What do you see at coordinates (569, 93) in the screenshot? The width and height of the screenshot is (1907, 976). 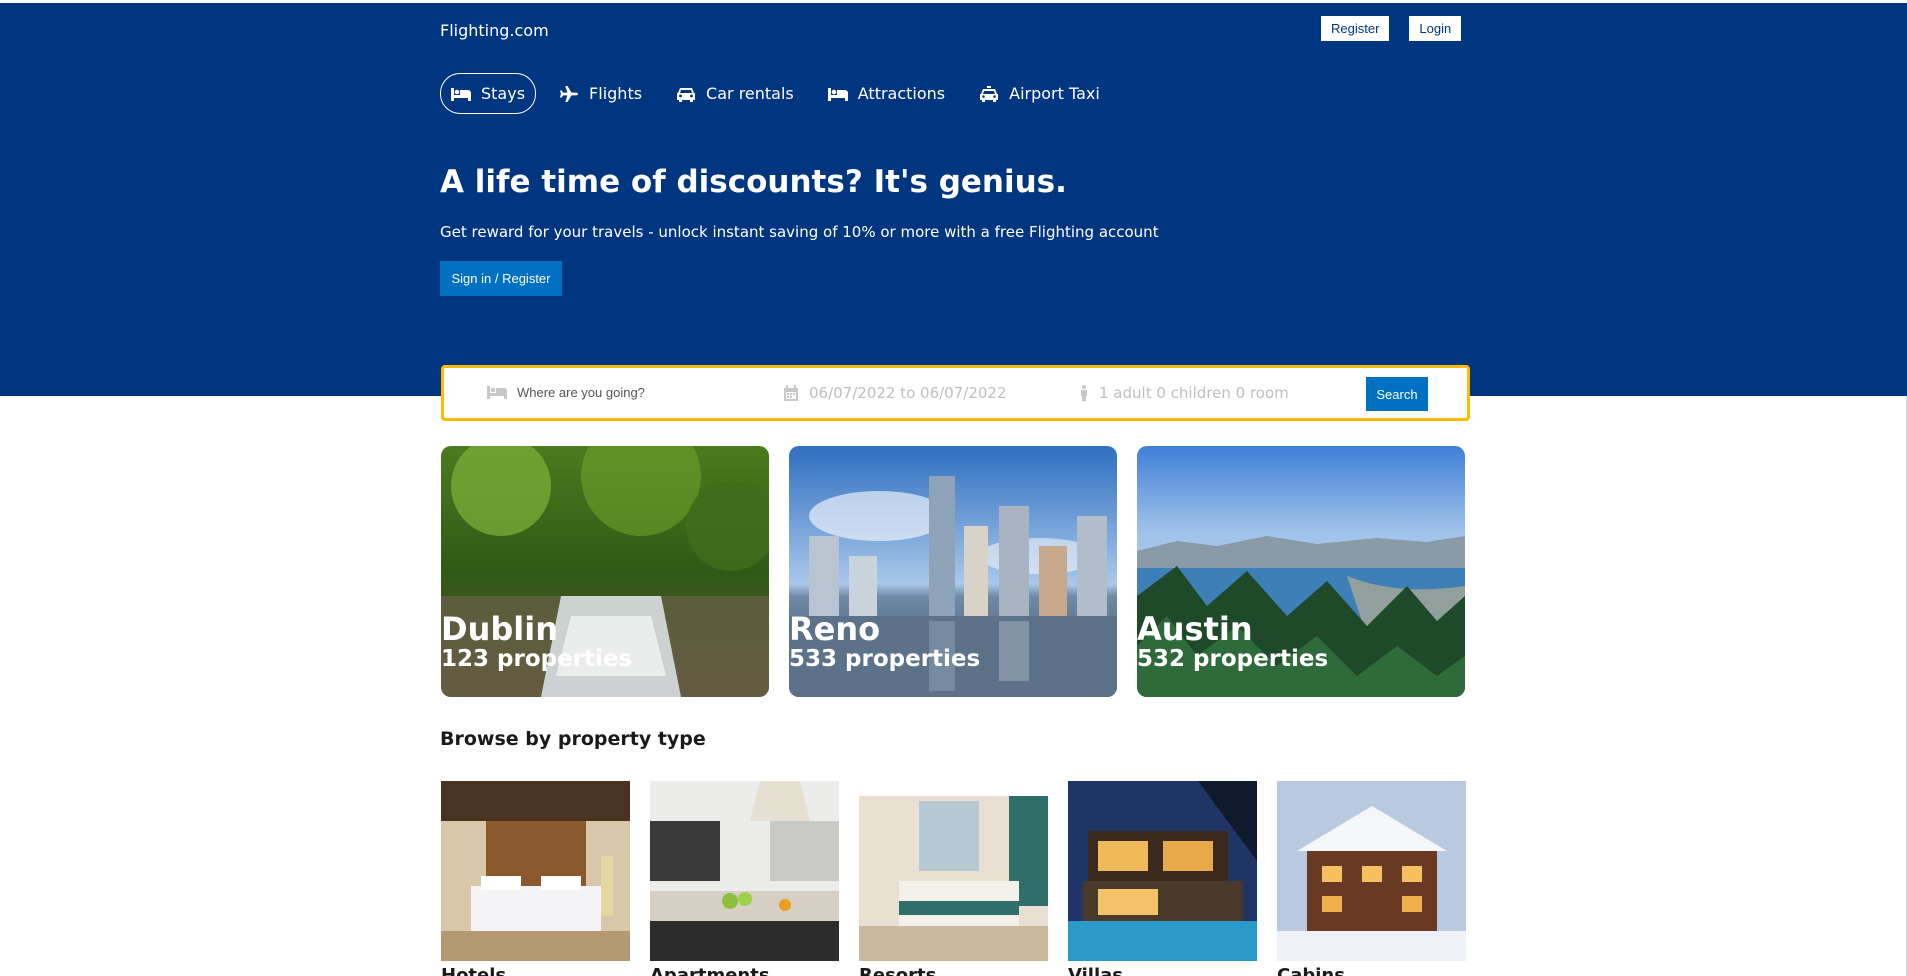 I see `plane-icon` at bounding box center [569, 93].